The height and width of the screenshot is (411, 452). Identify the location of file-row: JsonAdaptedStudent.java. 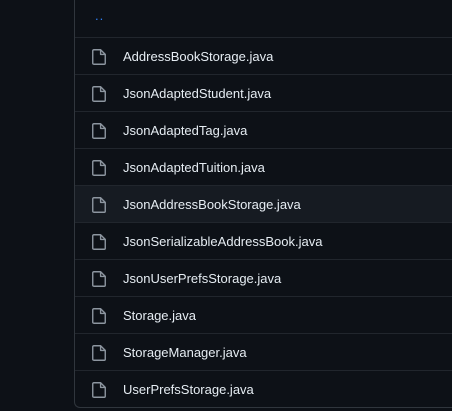
(263, 92).